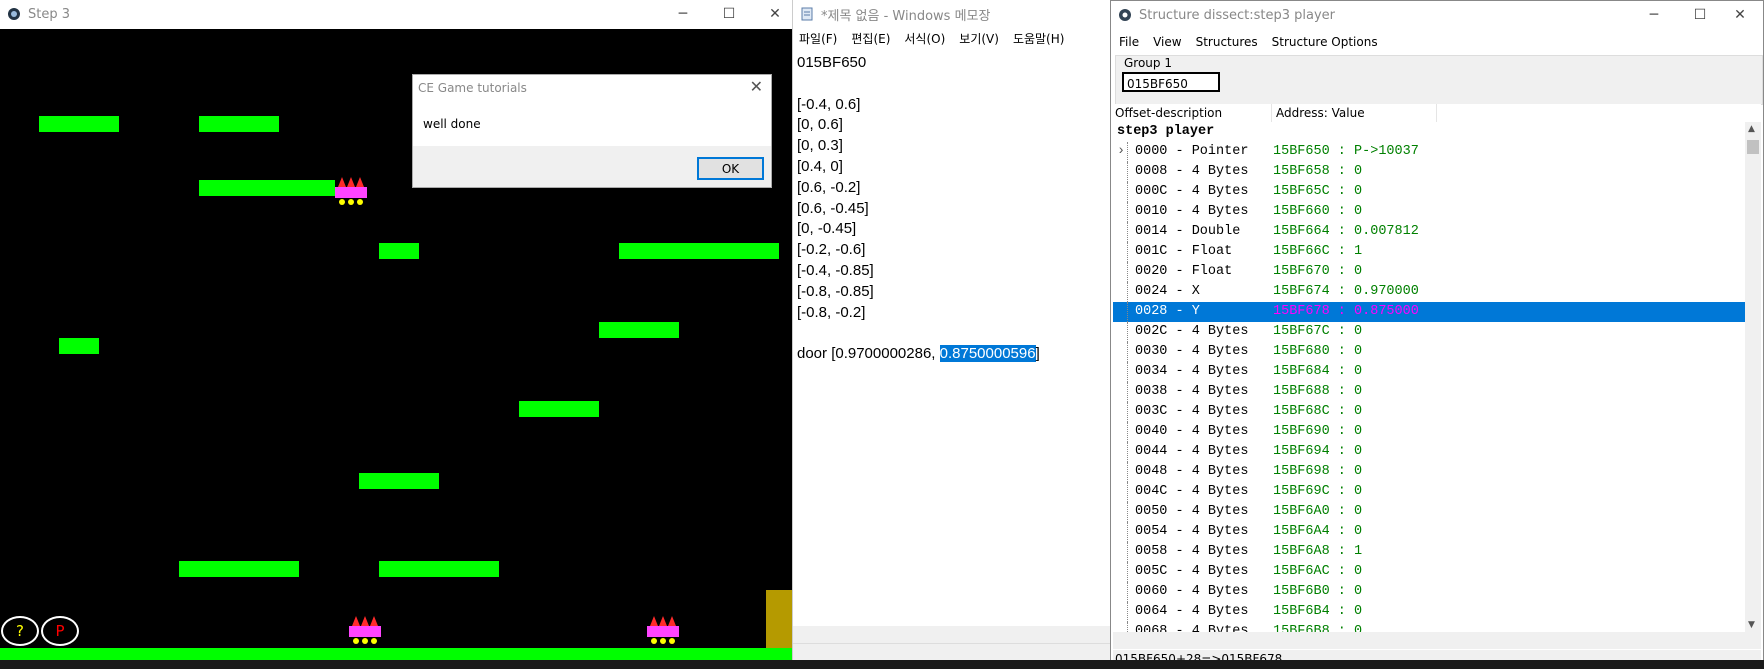 Image resolution: width=1764 pixels, height=669 pixels. I want to click on offset-description: 0014 - Double, so click(1188, 231).